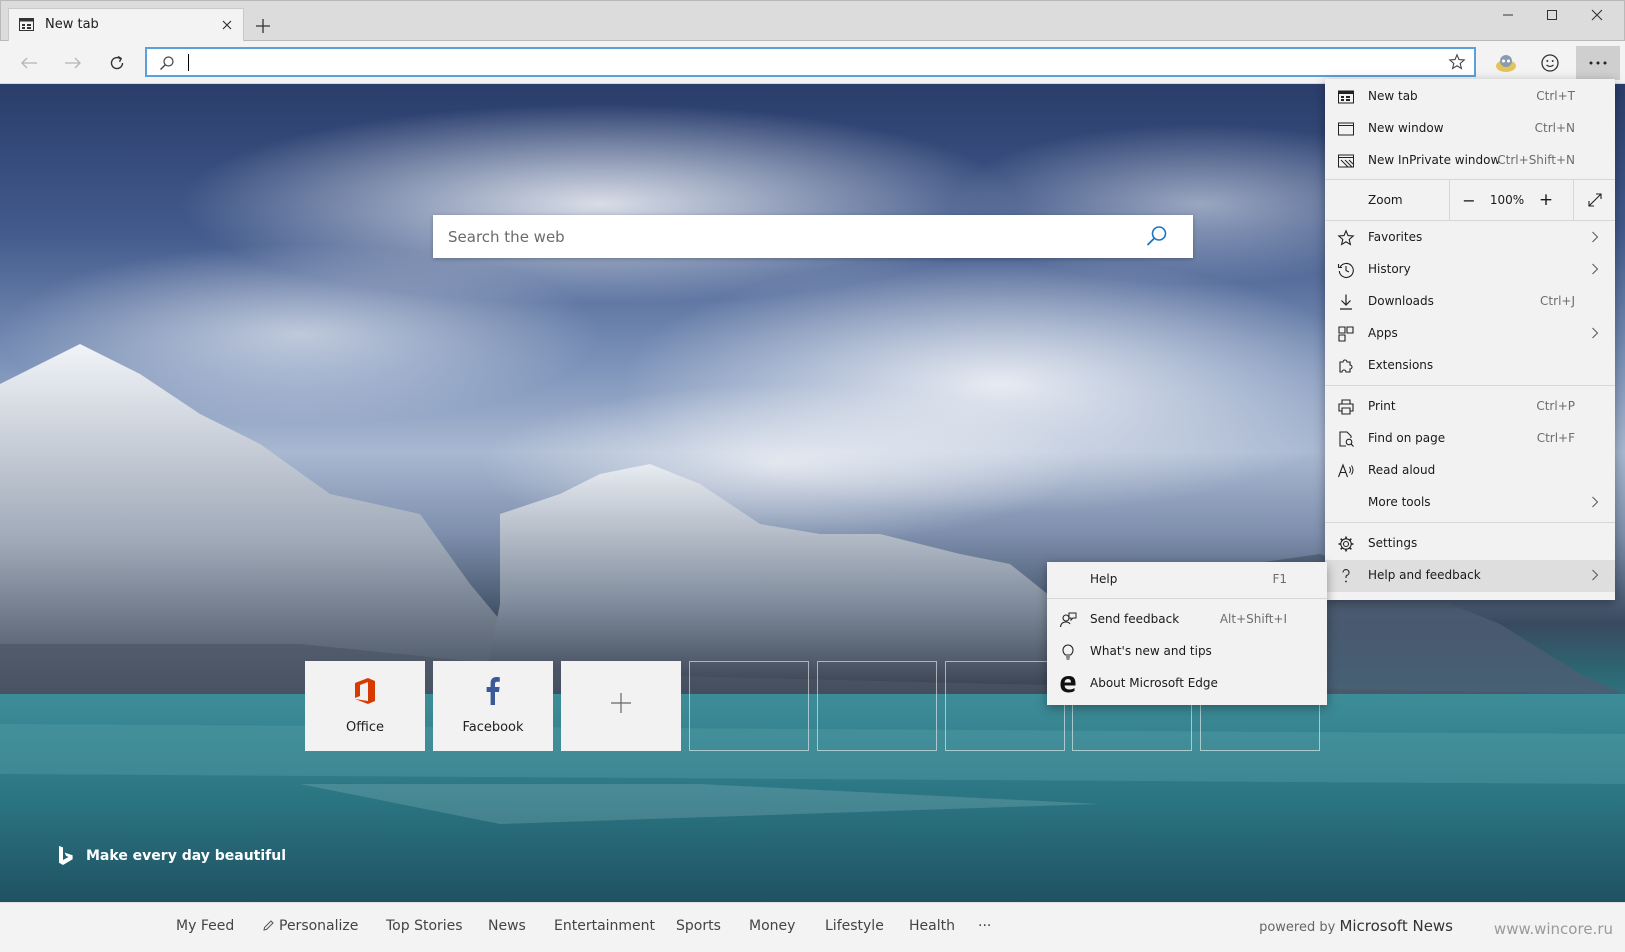 The width and height of the screenshot is (1625, 952). Describe the element at coordinates (1346, 366) in the screenshot. I see `extensions-icon` at that location.